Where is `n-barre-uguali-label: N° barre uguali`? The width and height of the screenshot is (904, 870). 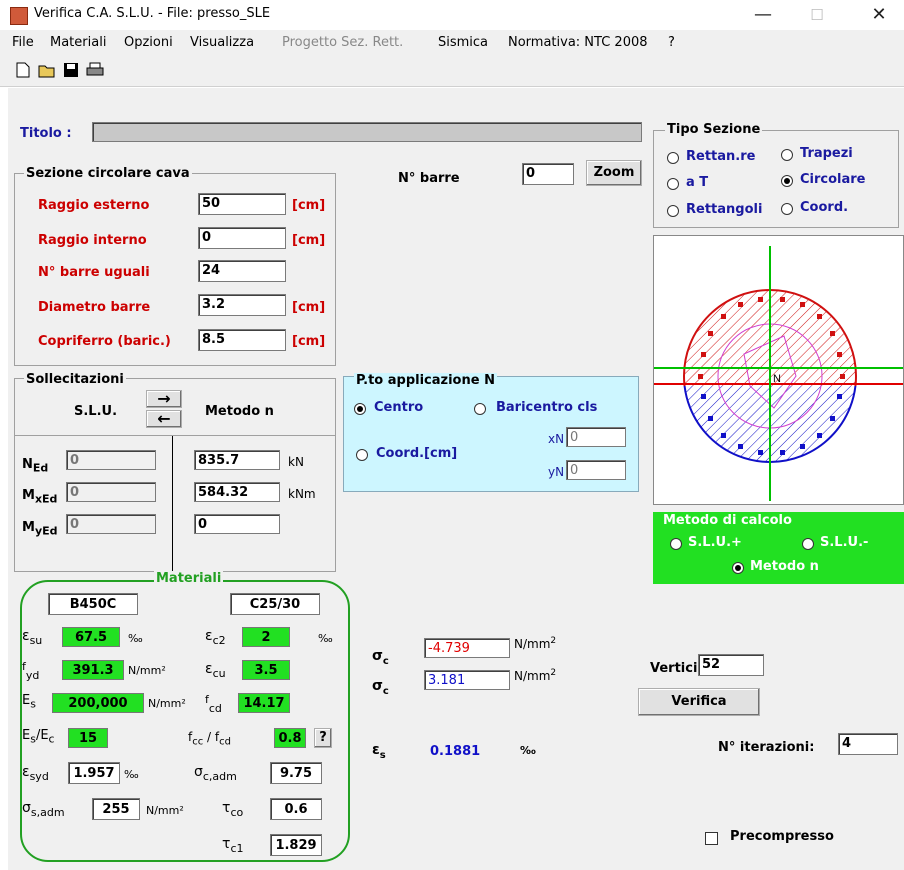 n-barre-uguali-label: N° barre uguali is located at coordinates (94, 272).